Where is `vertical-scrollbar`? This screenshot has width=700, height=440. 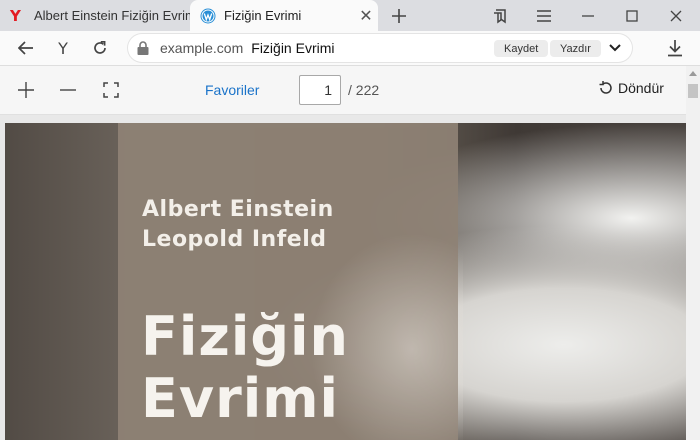
vertical-scrollbar is located at coordinates (693, 253).